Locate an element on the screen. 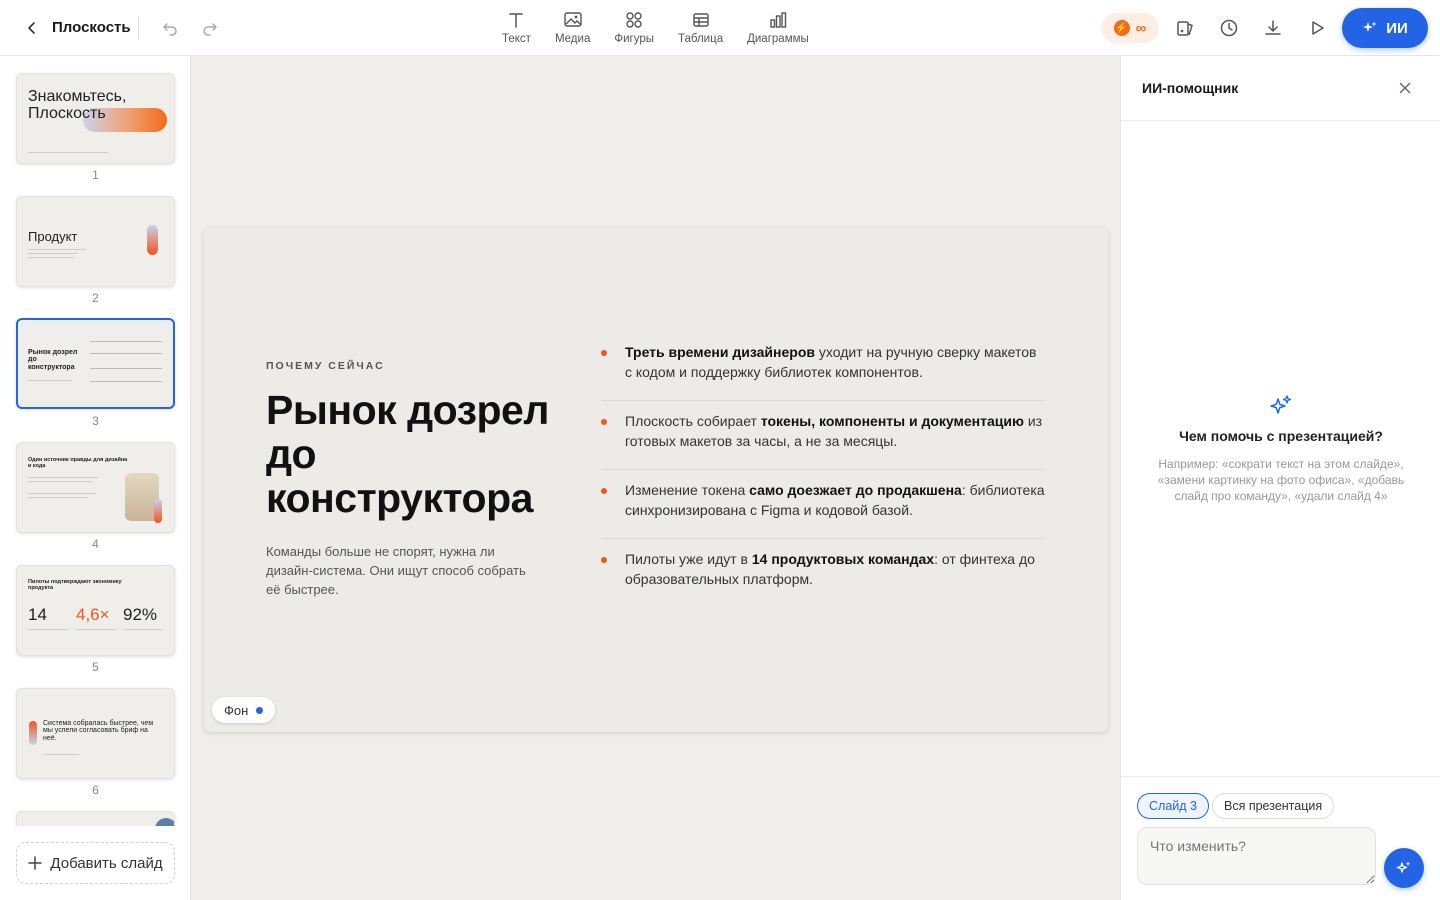  download-icon is located at coordinates (1273, 27).